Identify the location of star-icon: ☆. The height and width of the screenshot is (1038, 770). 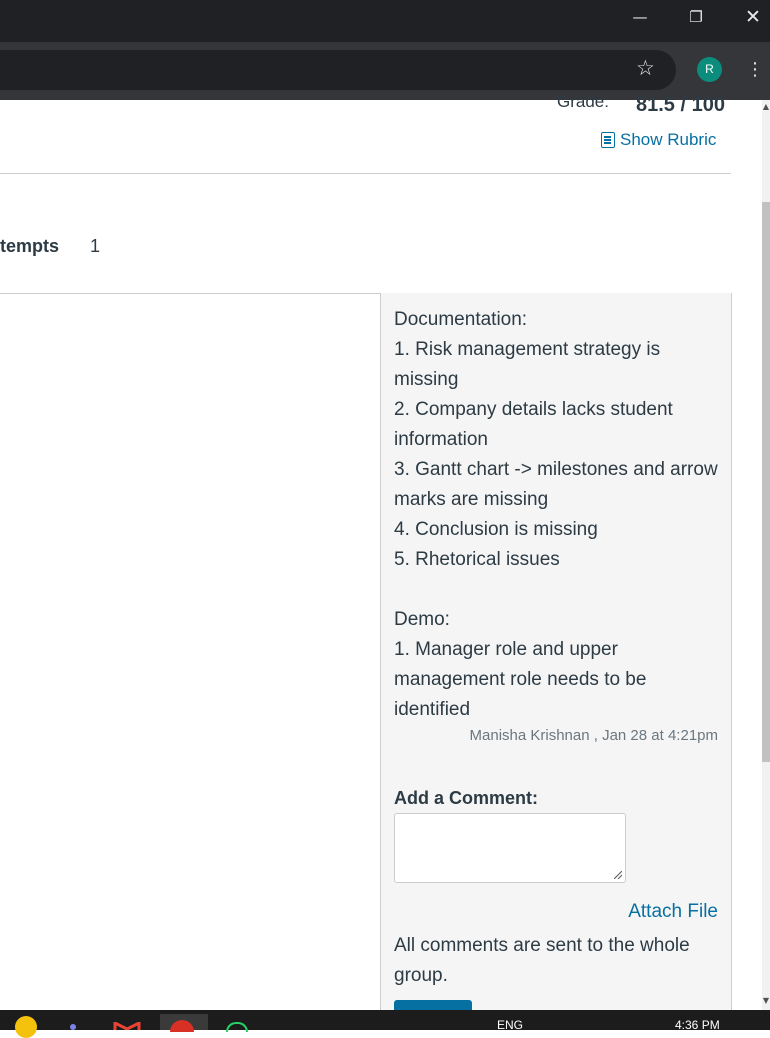
(645, 68).